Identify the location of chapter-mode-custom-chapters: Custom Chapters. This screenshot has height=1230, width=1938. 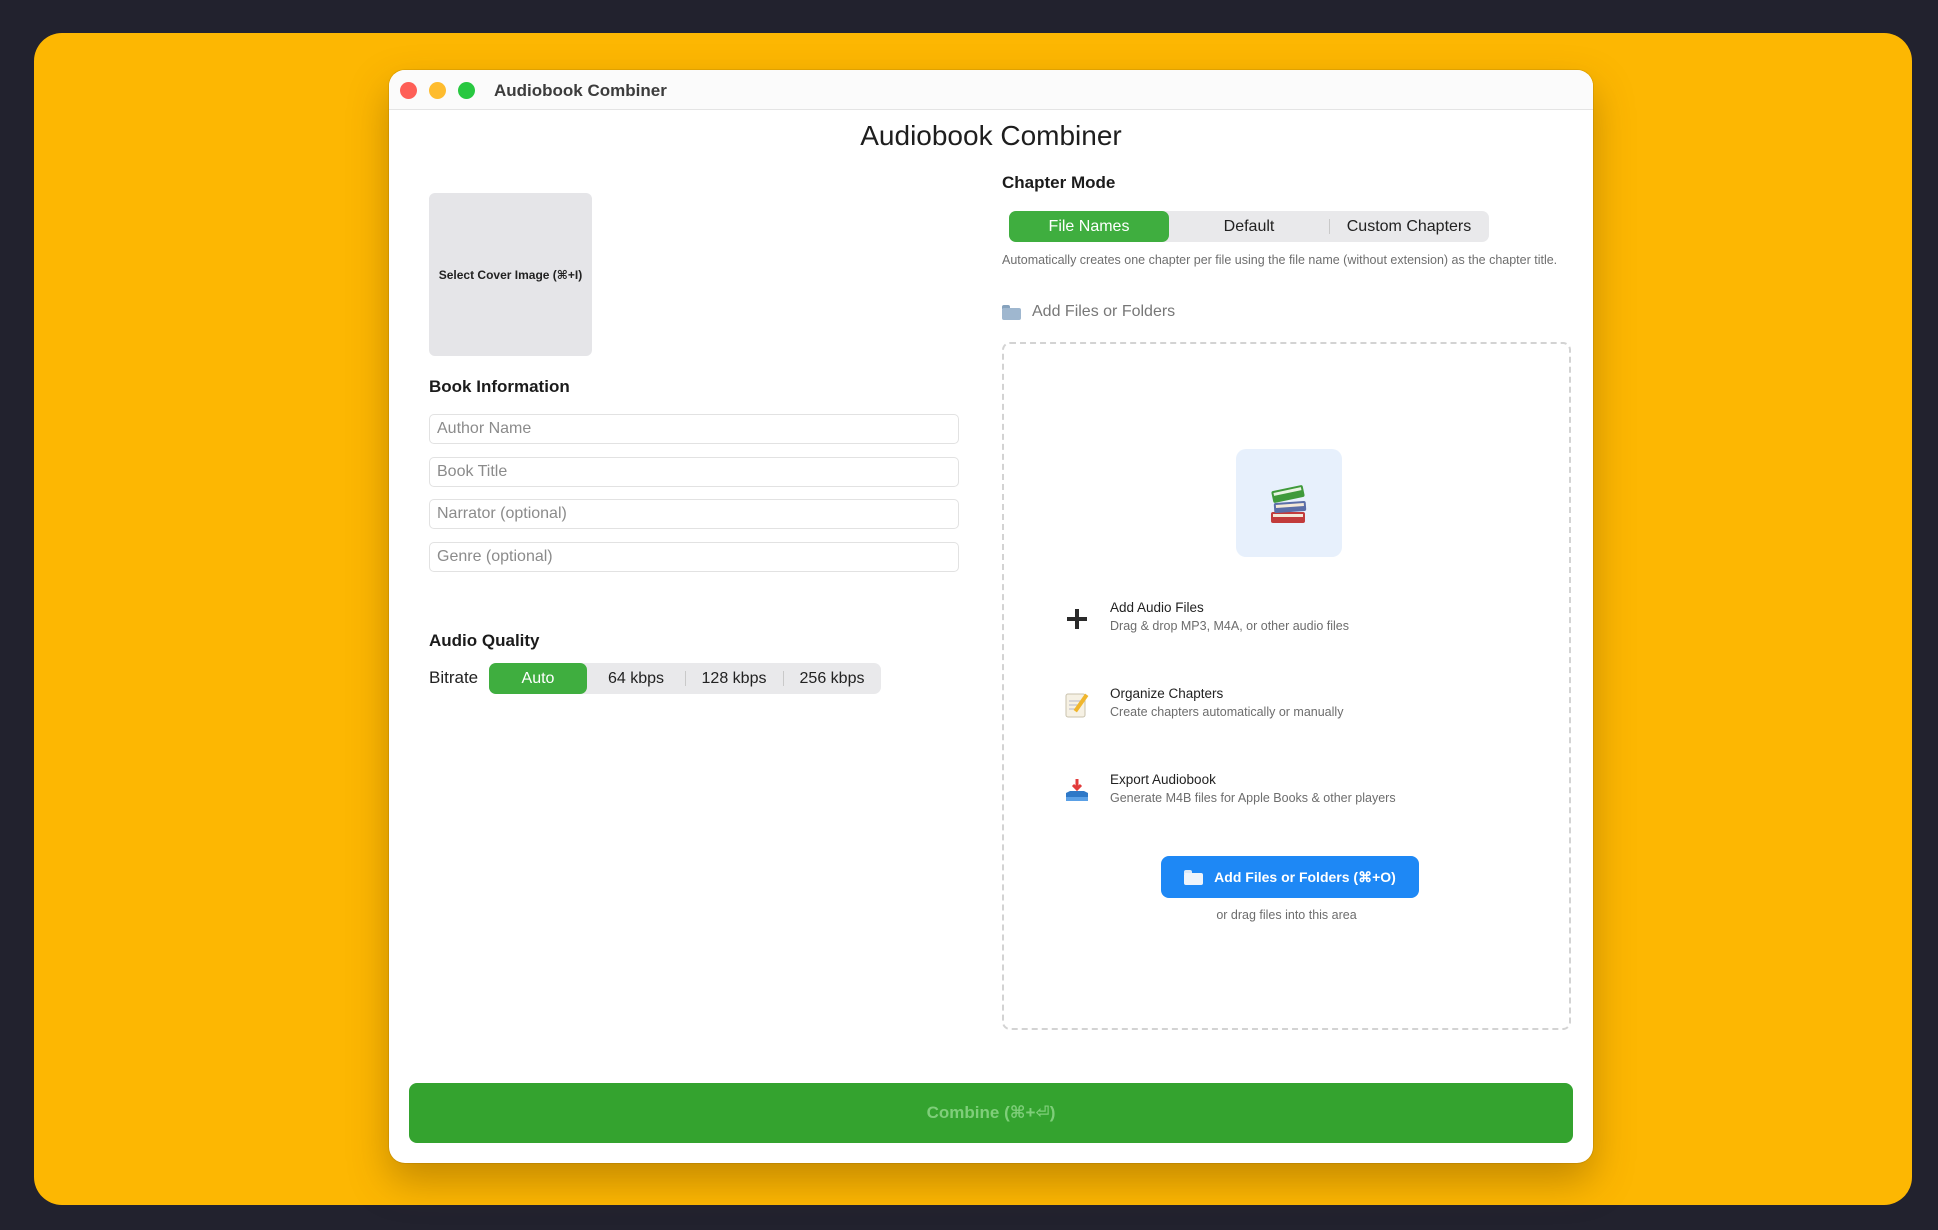
(1409, 226).